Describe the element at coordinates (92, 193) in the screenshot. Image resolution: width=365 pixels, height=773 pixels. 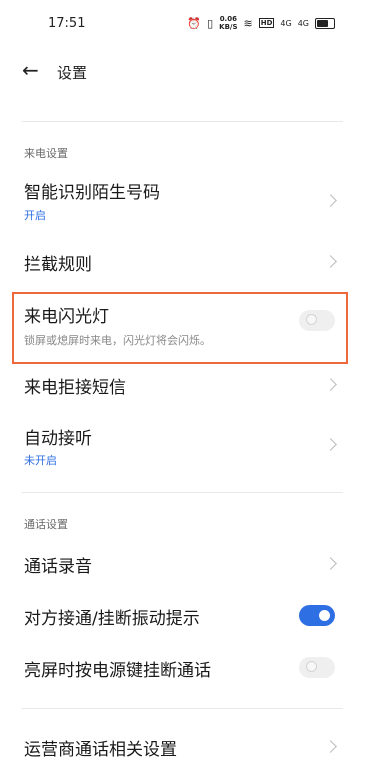
I see `row-label: 智能识别陌生号码` at that location.